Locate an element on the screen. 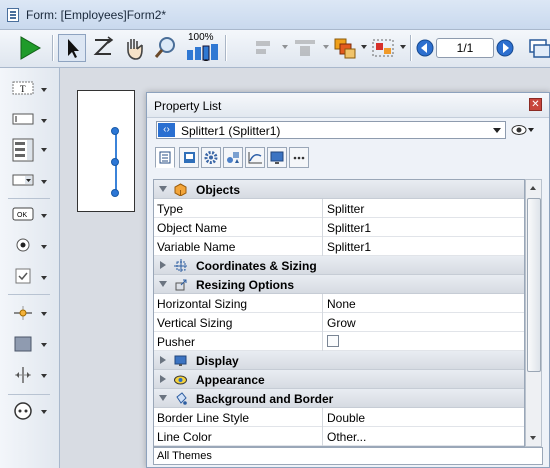 The image size is (550, 468). splitter-bottom-handle is located at coordinates (115, 193).